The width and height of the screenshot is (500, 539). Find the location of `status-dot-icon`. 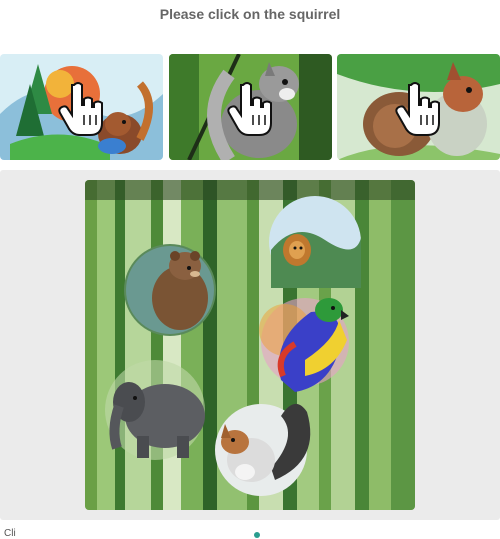

status-dot-icon is located at coordinates (257, 535).